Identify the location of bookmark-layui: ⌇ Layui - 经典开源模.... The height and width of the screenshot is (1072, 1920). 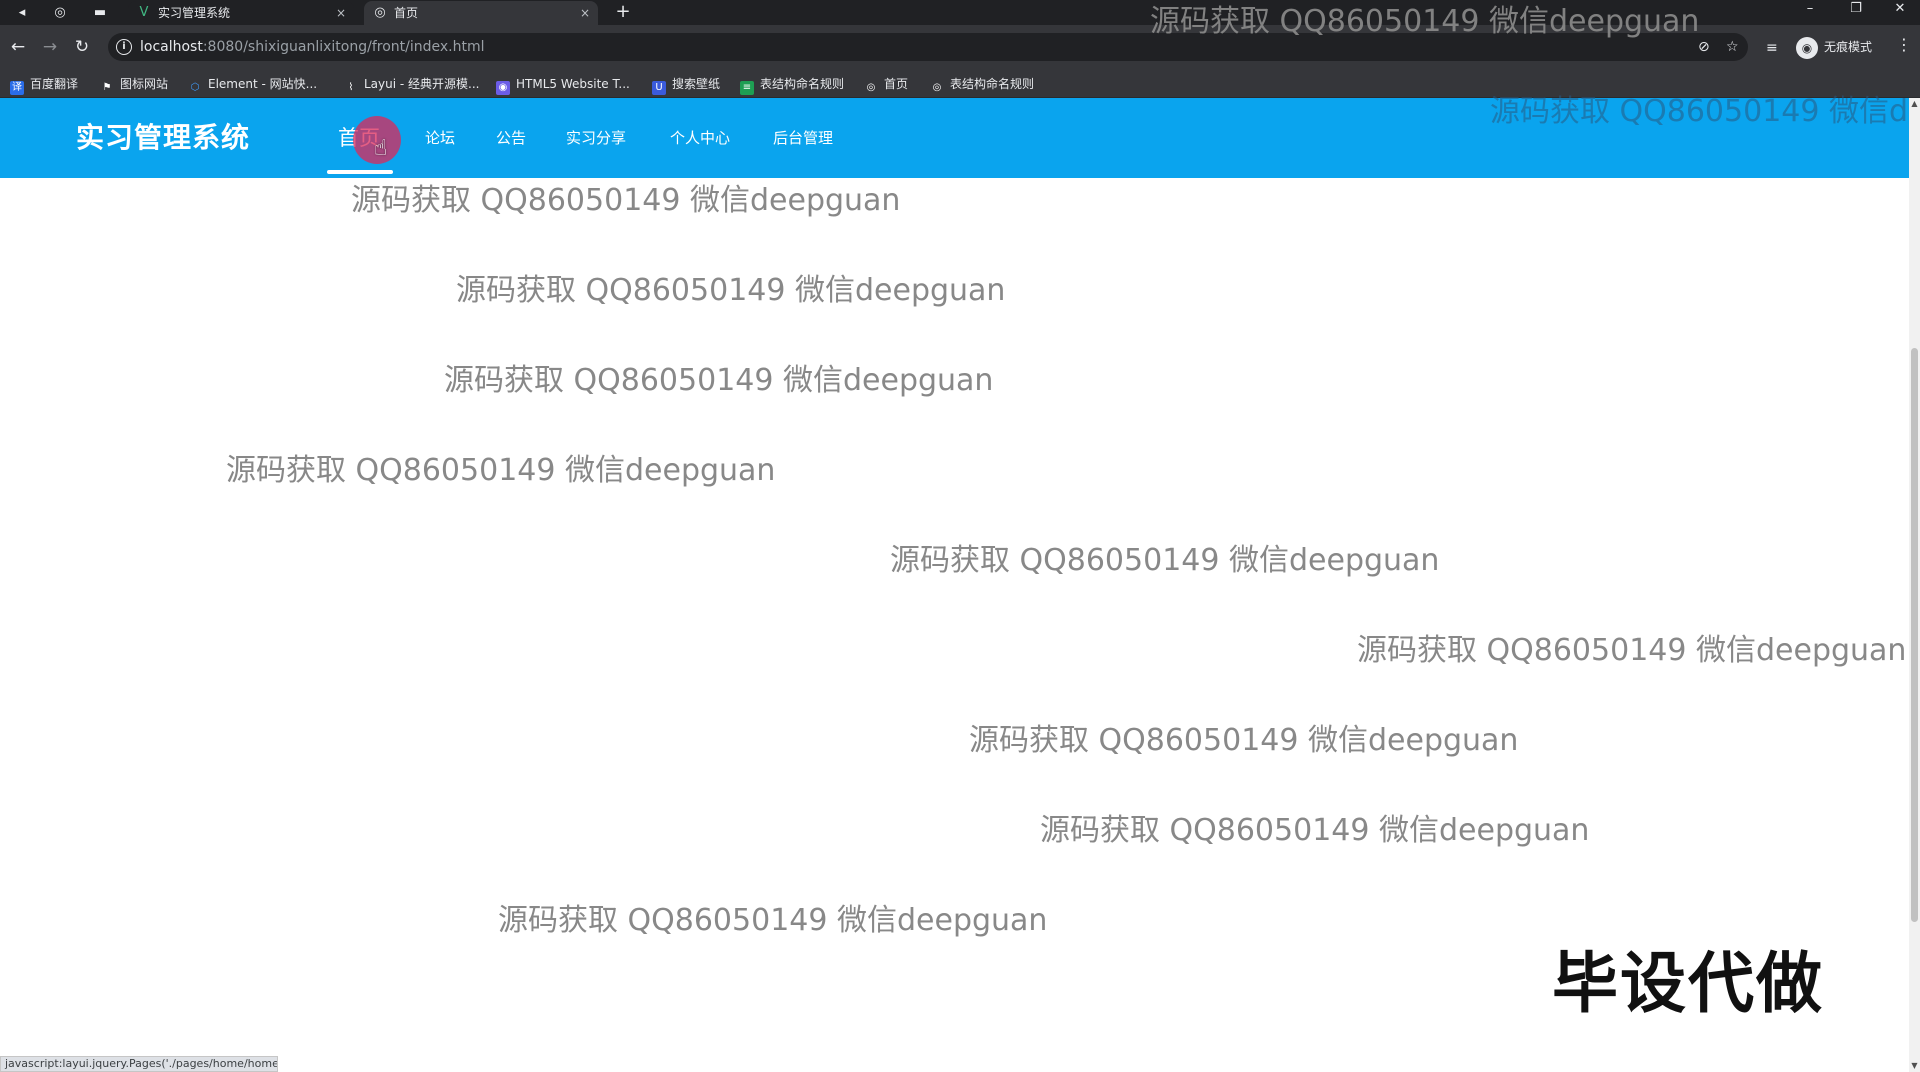
(412, 84).